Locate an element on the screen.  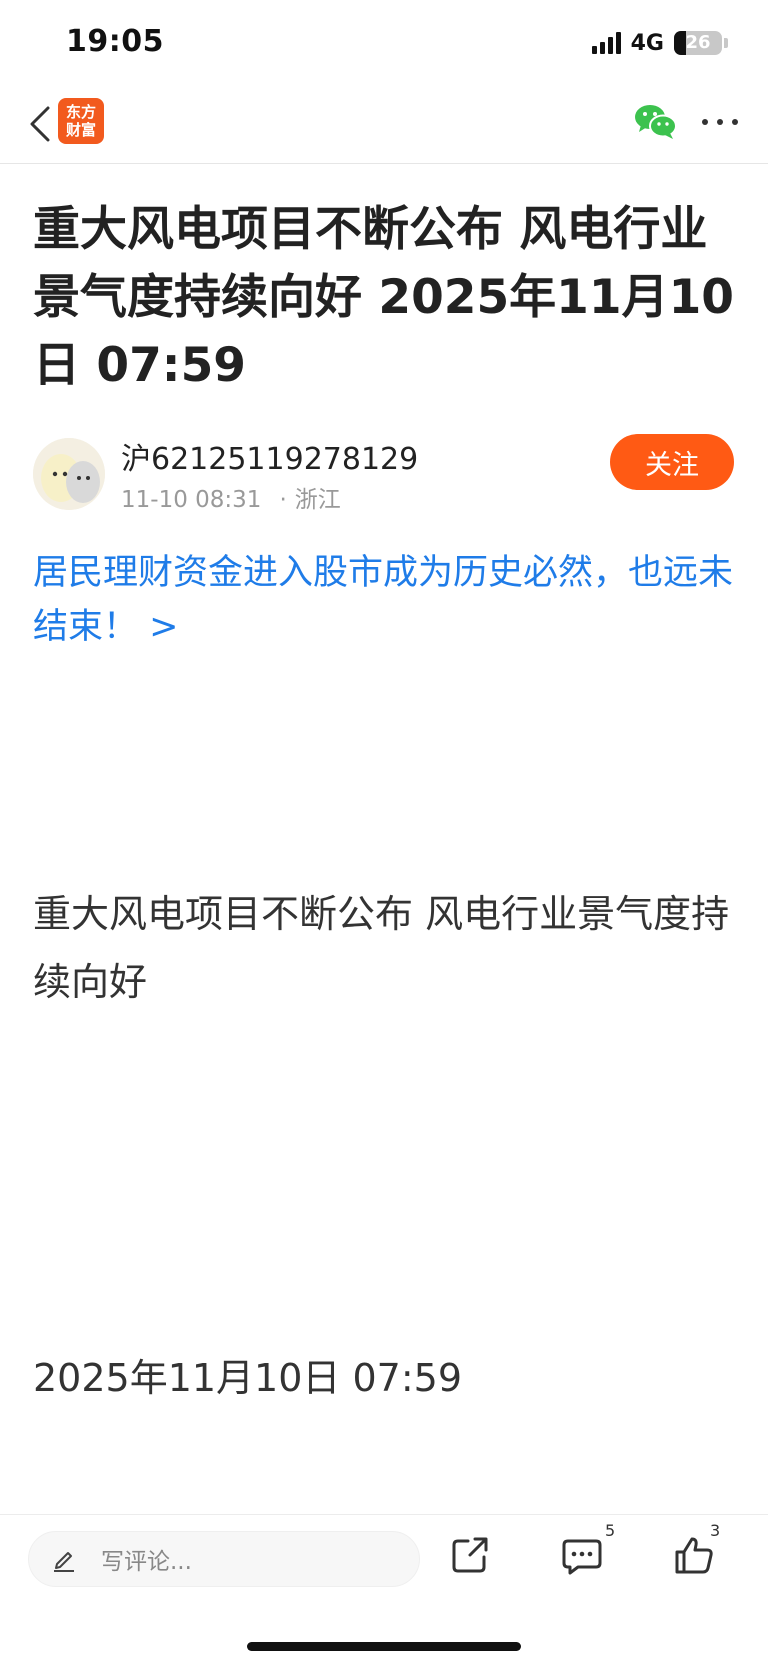
wechat-icon is located at coordinates (656, 122).